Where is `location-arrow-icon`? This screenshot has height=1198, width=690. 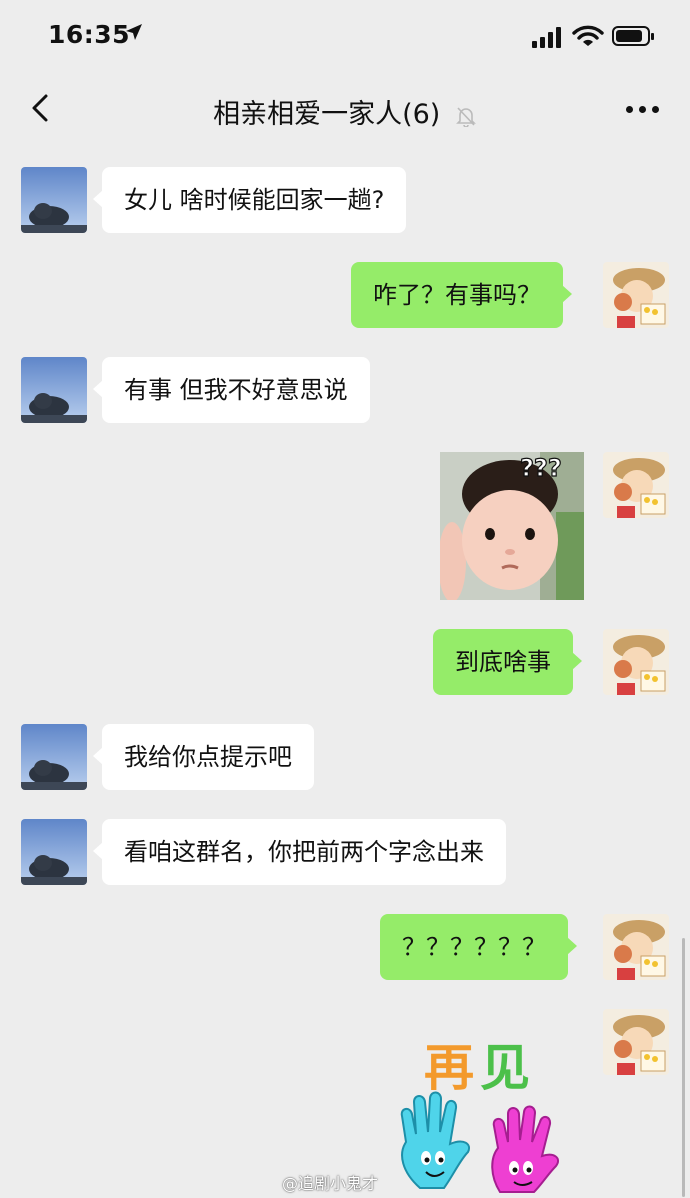 location-arrow-icon is located at coordinates (134, 32).